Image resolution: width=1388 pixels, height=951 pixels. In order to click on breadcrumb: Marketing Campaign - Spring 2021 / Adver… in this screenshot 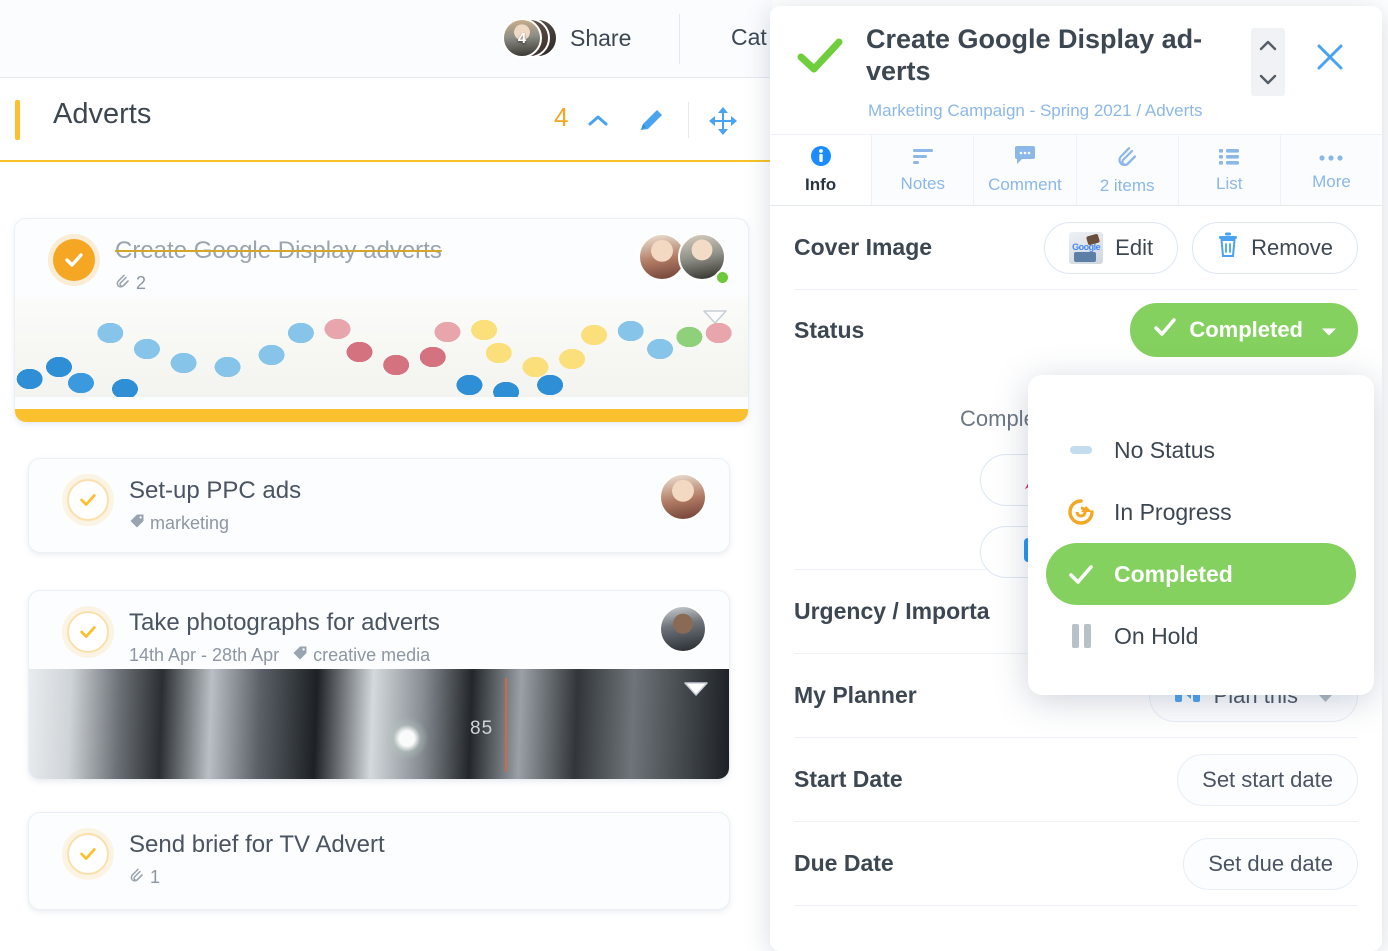, I will do `click(1035, 111)`.